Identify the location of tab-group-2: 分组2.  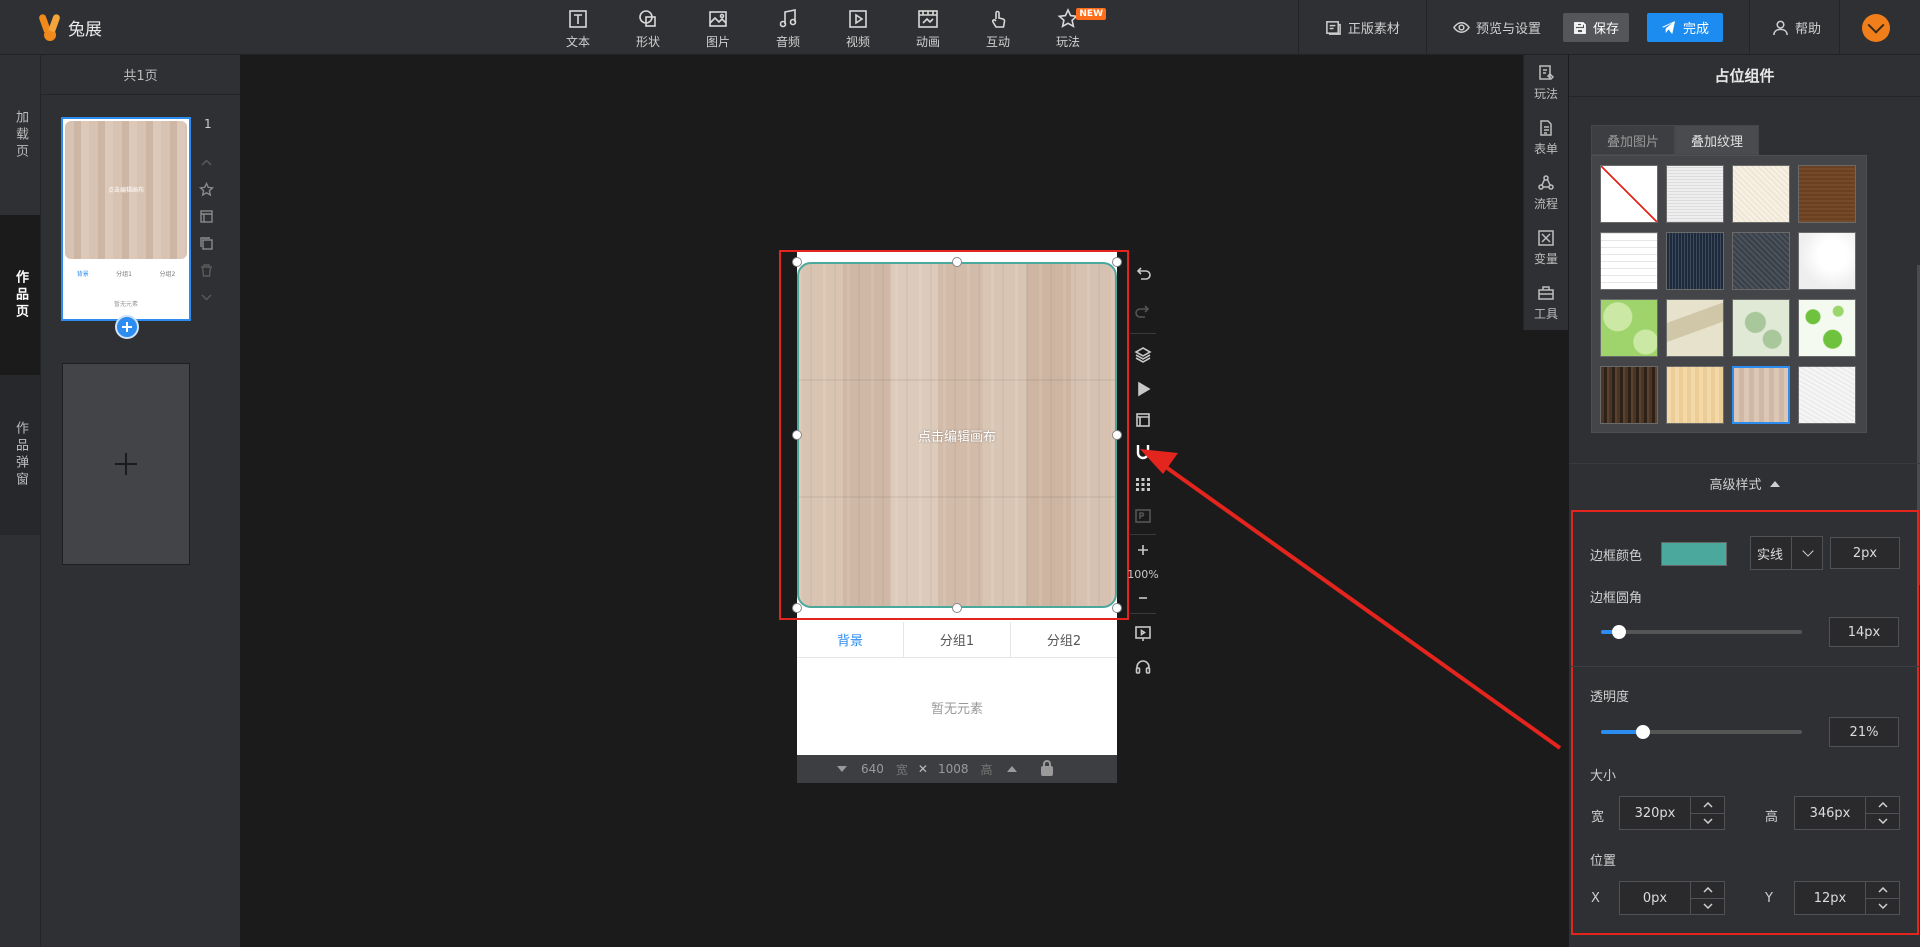
(1064, 639).